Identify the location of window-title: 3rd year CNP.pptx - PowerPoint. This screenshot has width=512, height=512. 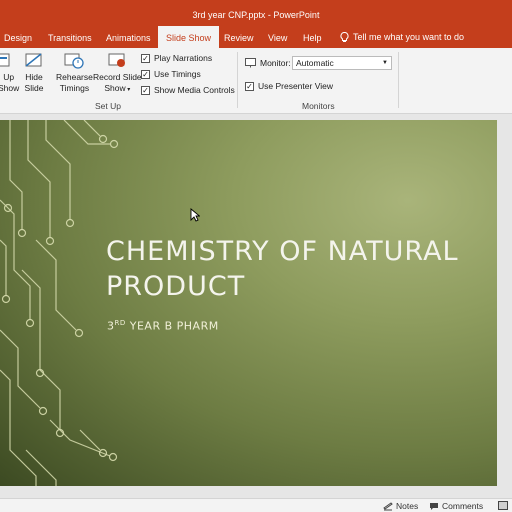
(256, 15).